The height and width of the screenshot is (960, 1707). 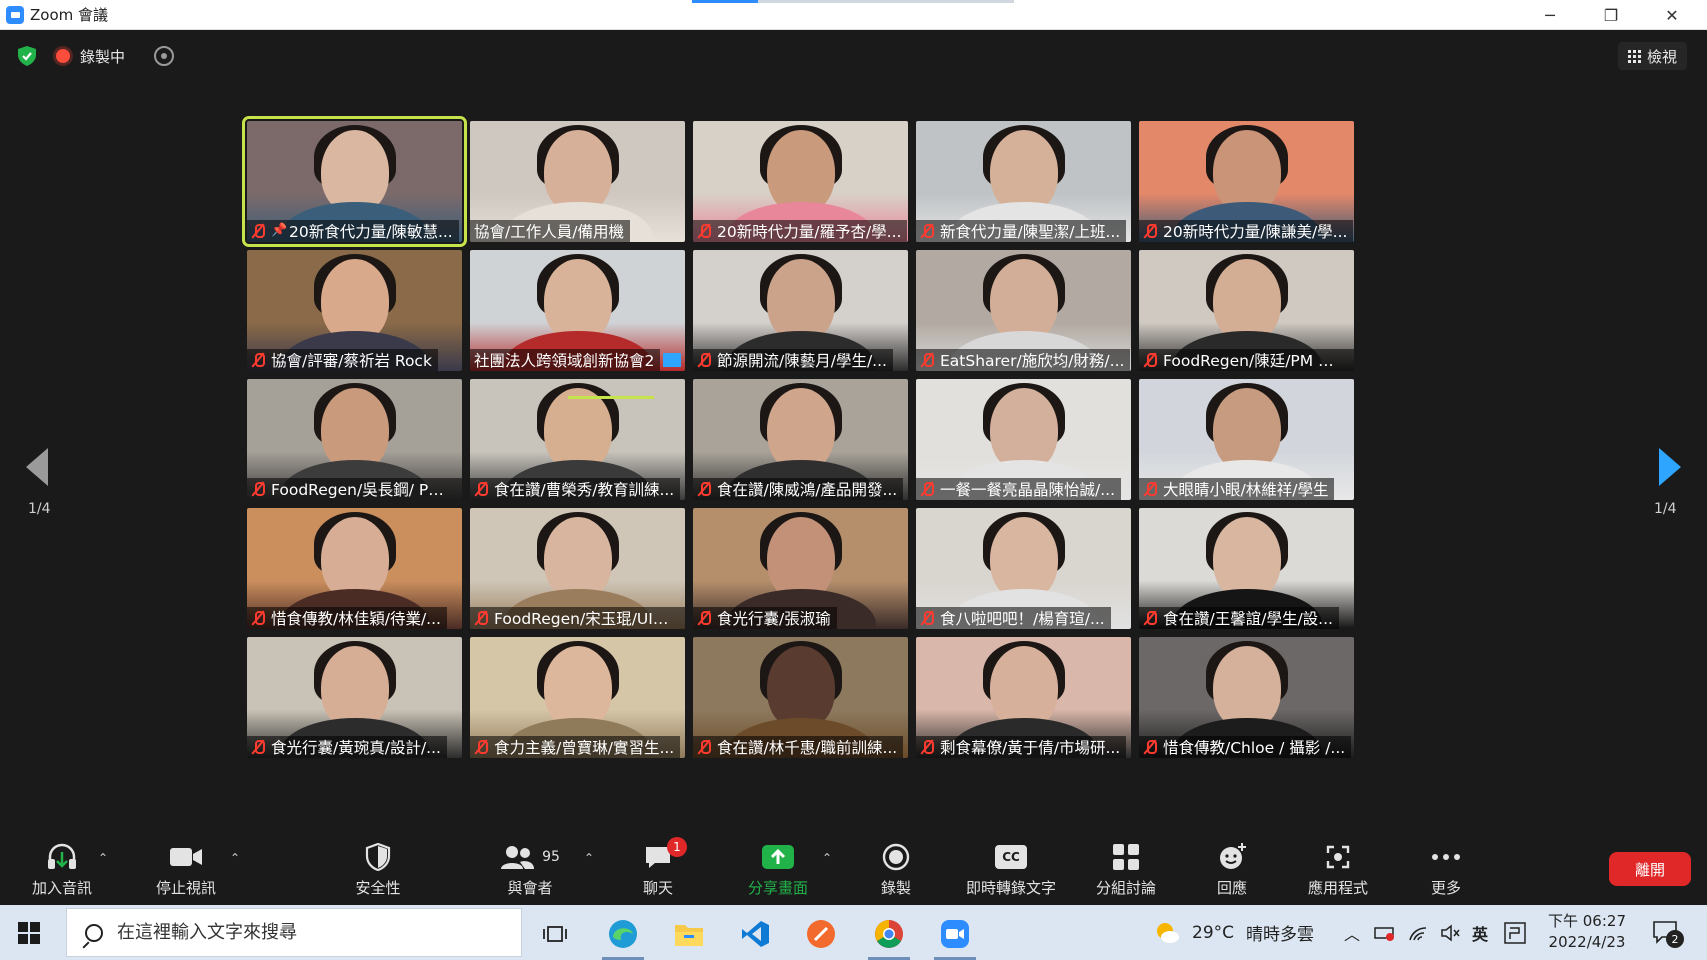 I want to click on orange-app-icon, so click(x=821, y=934).